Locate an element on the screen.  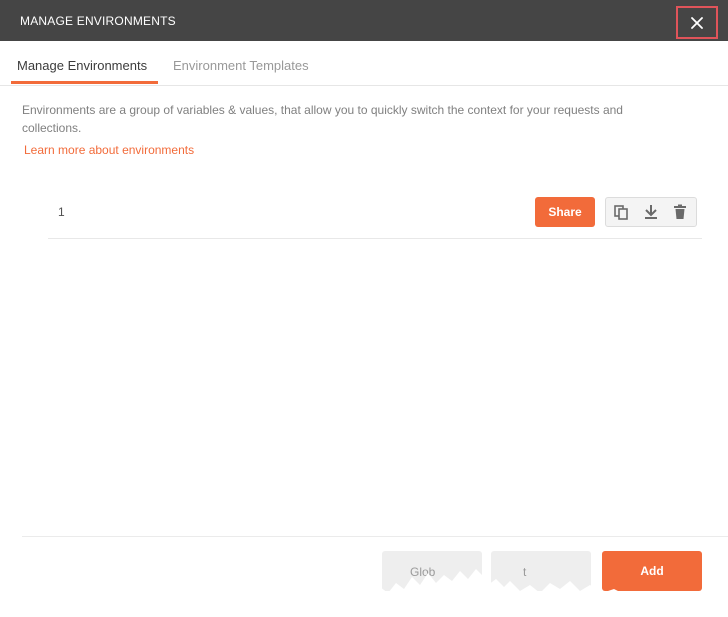
environment-actions is located at coordinates (651, 212).